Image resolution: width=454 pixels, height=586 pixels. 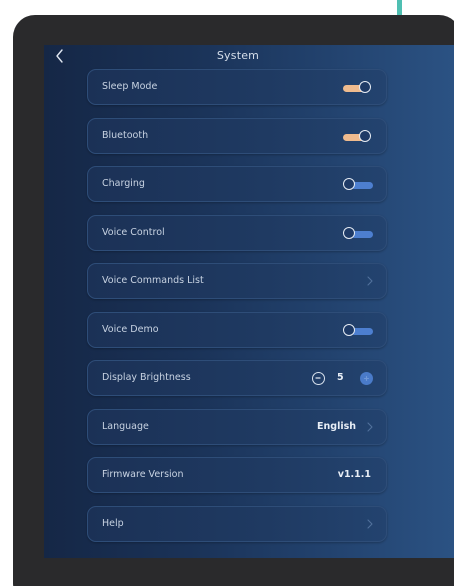 I want to click on minus-circle-icon, so click(x=318, y=378).